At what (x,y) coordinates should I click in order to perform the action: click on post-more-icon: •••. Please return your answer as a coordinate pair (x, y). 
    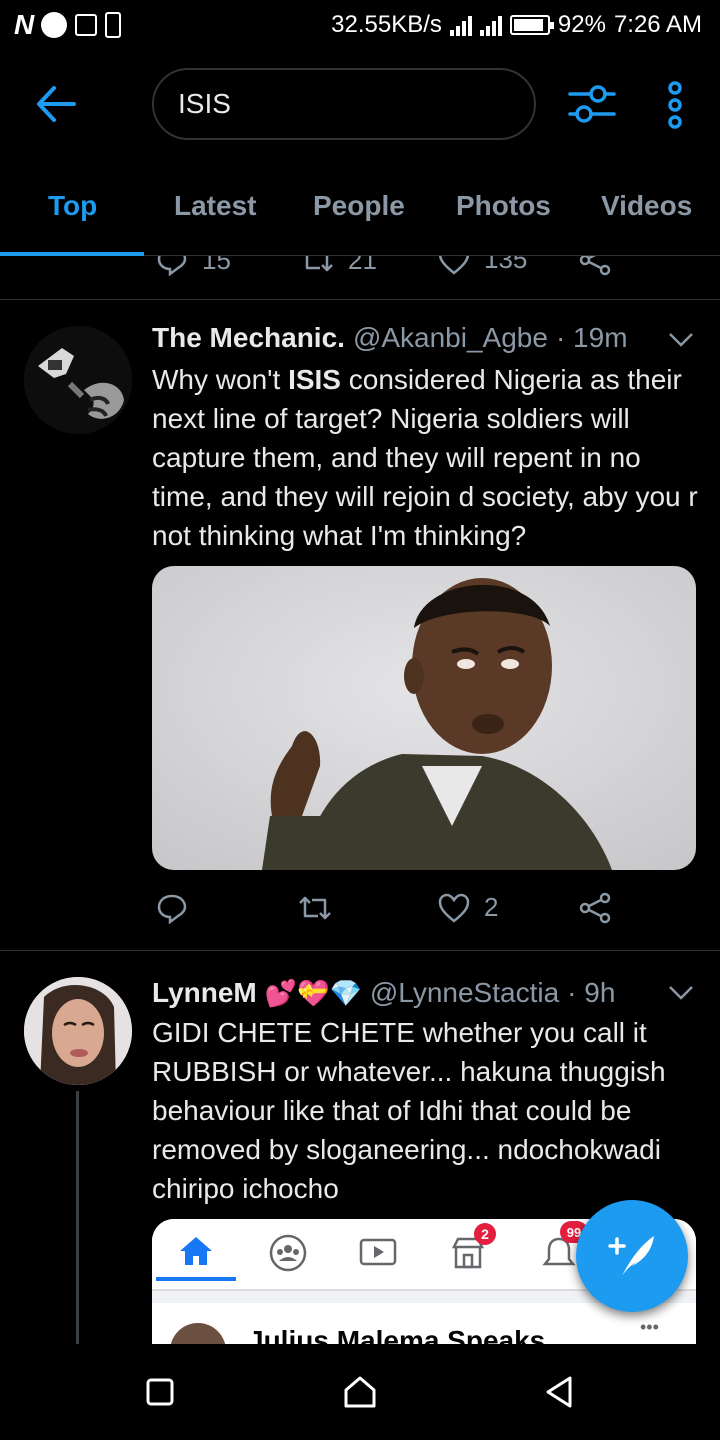
    Looking at the image, I should click on (649, 1327).